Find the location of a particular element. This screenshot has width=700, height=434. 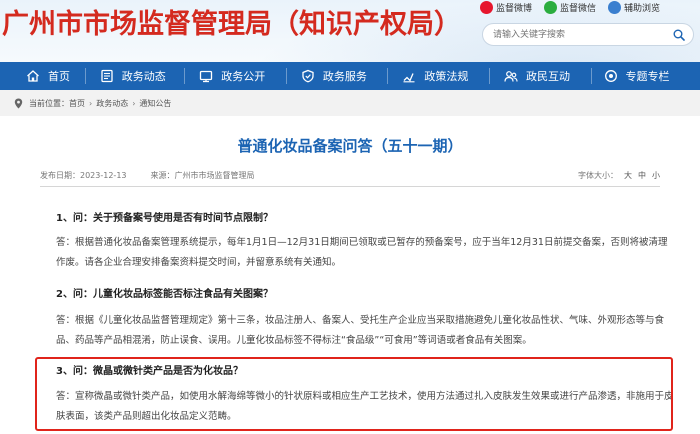

question-1: 1、问：关于预备案号使用是否有时间节点限制？ is located at coordinates (164, 218).